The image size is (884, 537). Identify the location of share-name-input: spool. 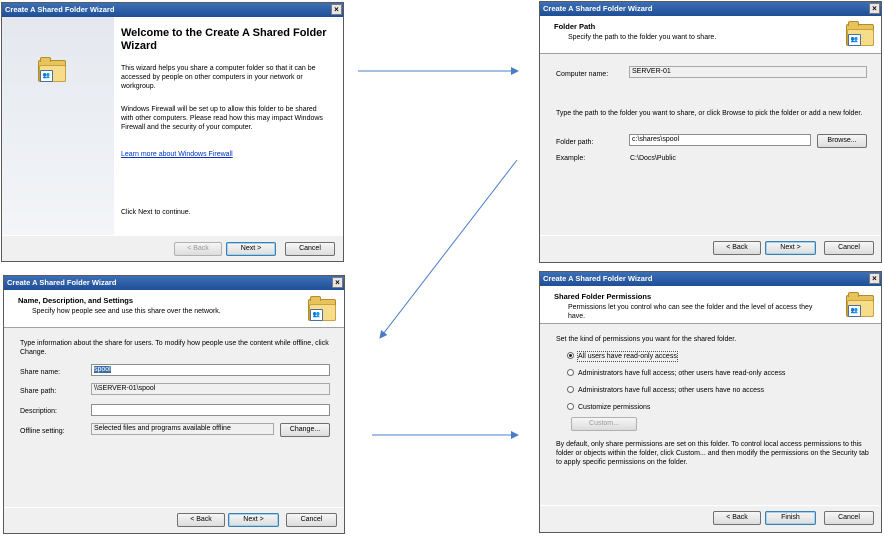
(210, 370).